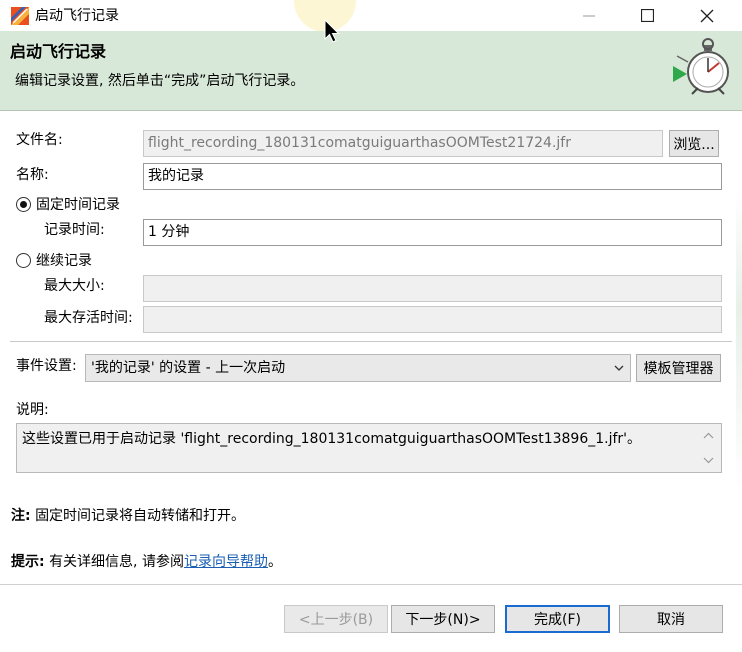 The height and width of the screenshot is (652, 742). I want to click on flight-recorder-app-icon, so click(20, 16).